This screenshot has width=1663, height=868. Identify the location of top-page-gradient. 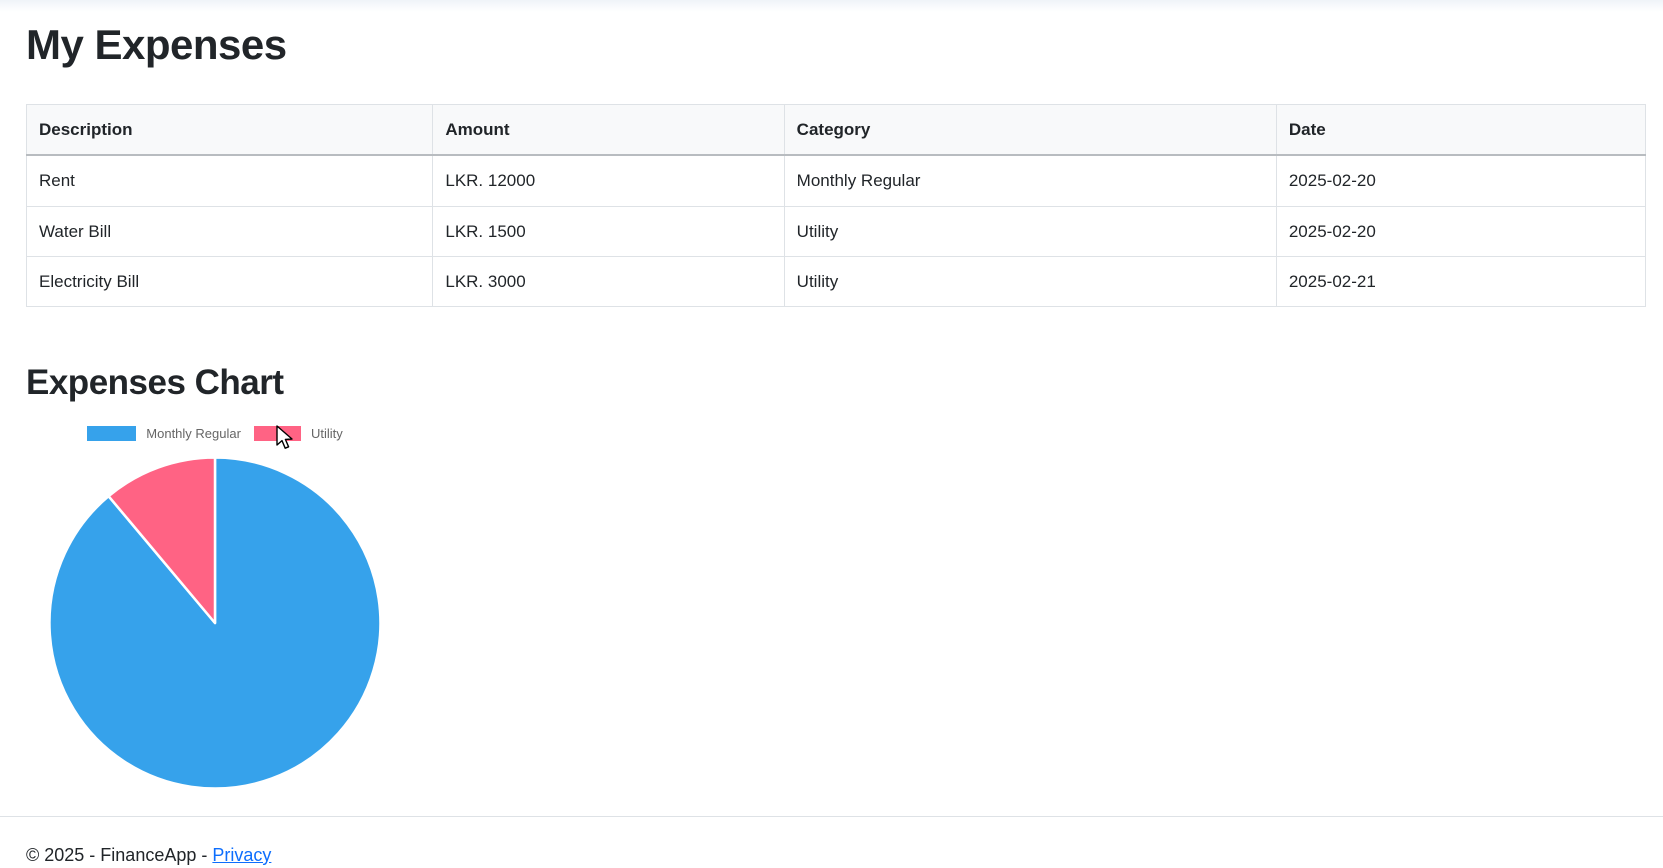
(831, 6).